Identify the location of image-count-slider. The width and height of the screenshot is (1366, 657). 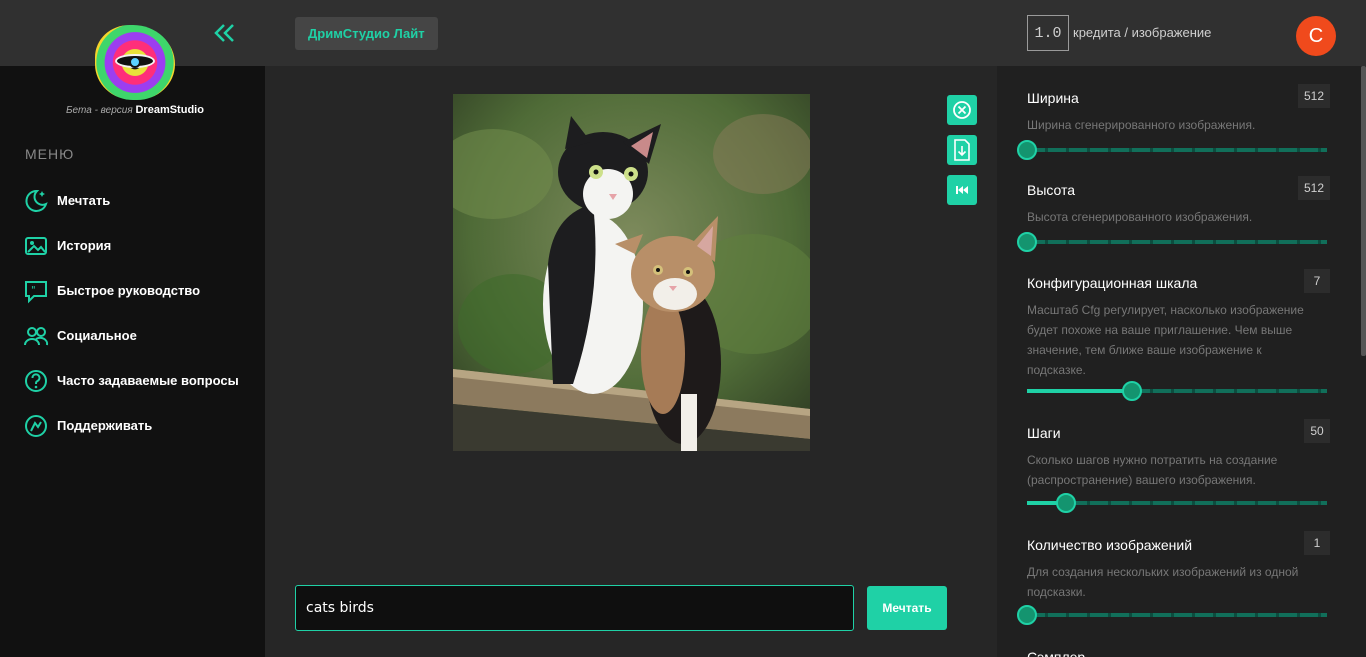
(1172, 615).